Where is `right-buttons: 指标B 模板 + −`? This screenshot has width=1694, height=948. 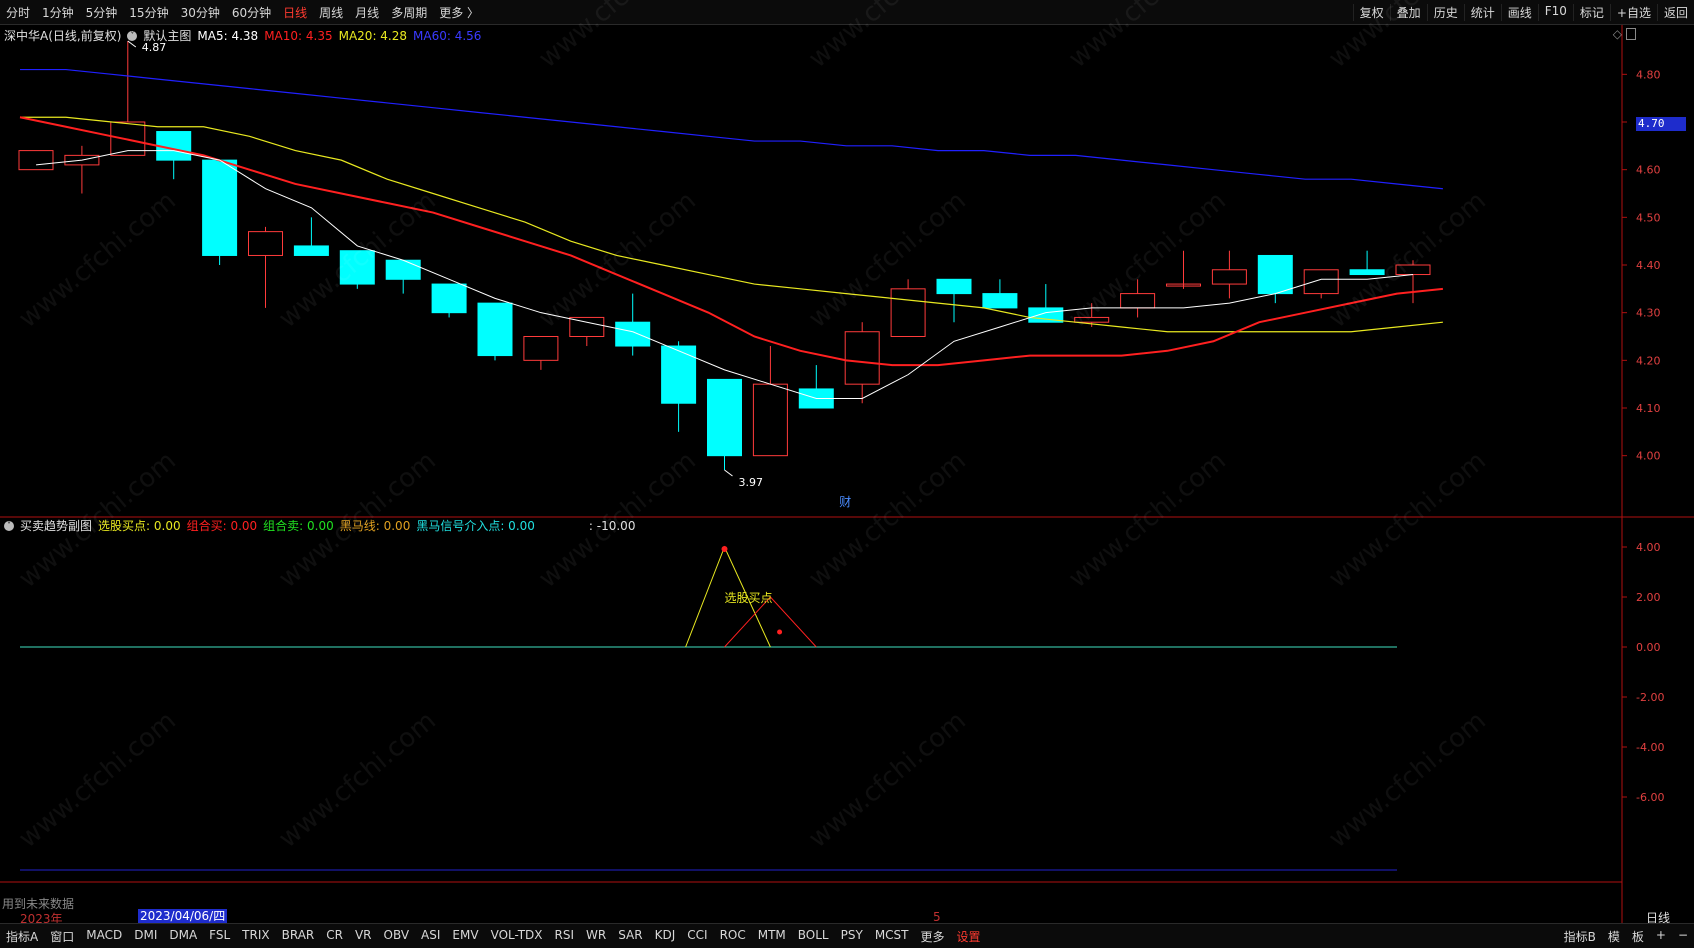 right-buttons: 指标B 模板 + − is located at coordinates (1626, 936).